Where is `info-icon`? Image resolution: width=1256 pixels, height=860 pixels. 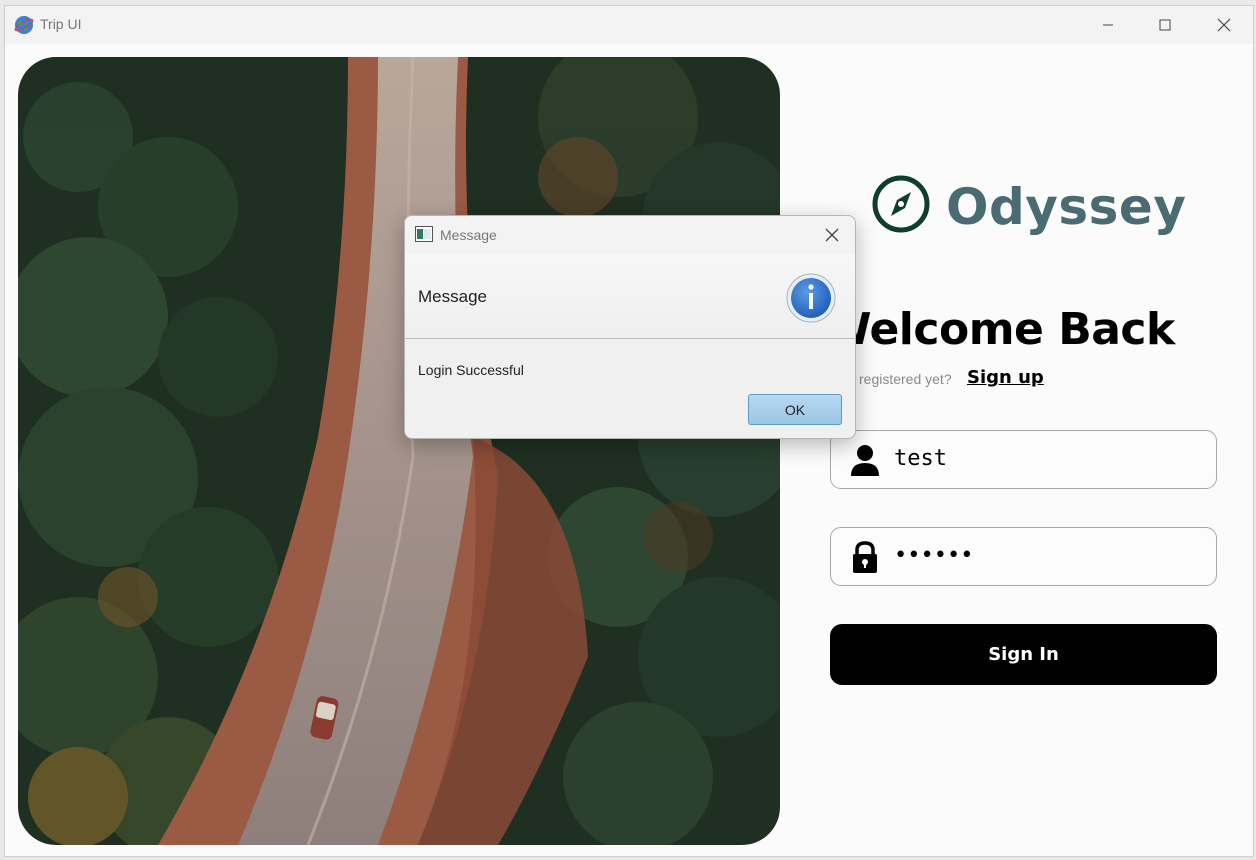
info-icon is located at coordinates (811, 298).